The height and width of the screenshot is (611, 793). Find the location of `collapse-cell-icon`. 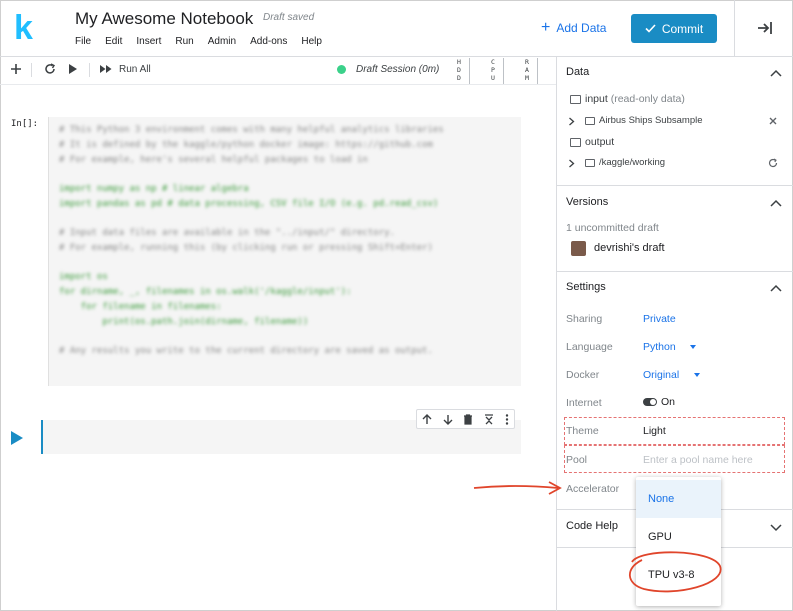

collapse-cell-icon is located at coordinates (489, 419).